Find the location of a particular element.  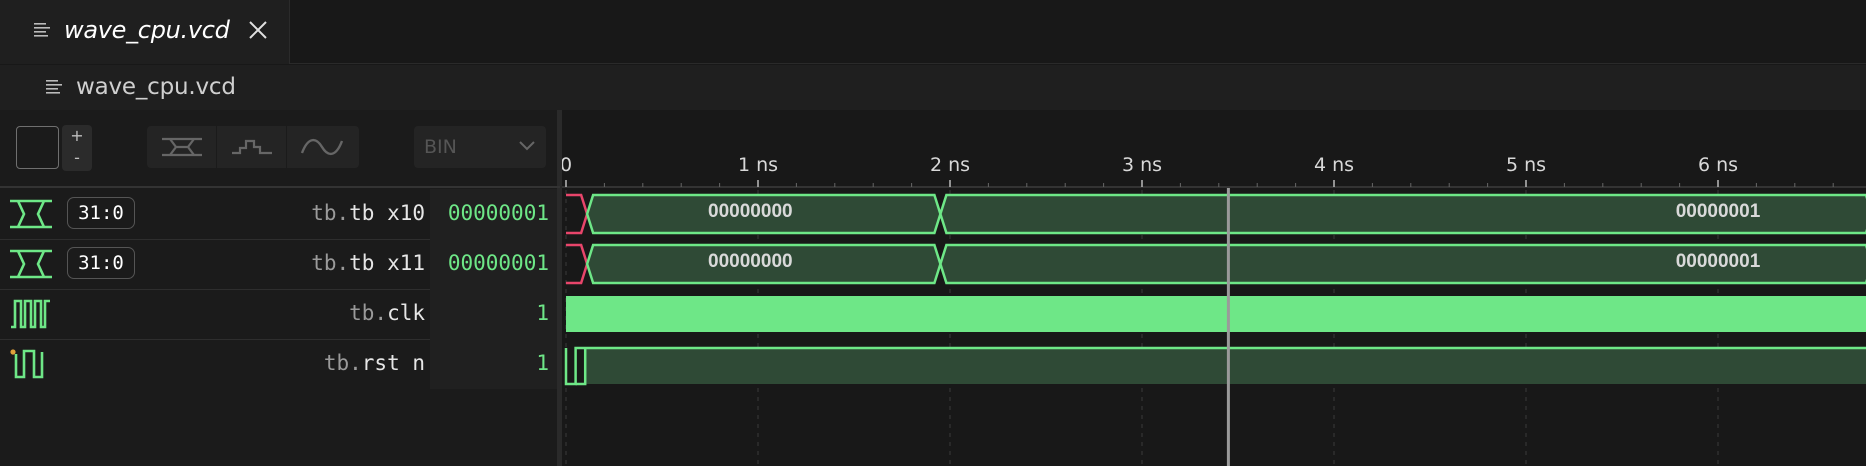

increase-button: + is located at coordinates (77, 136).